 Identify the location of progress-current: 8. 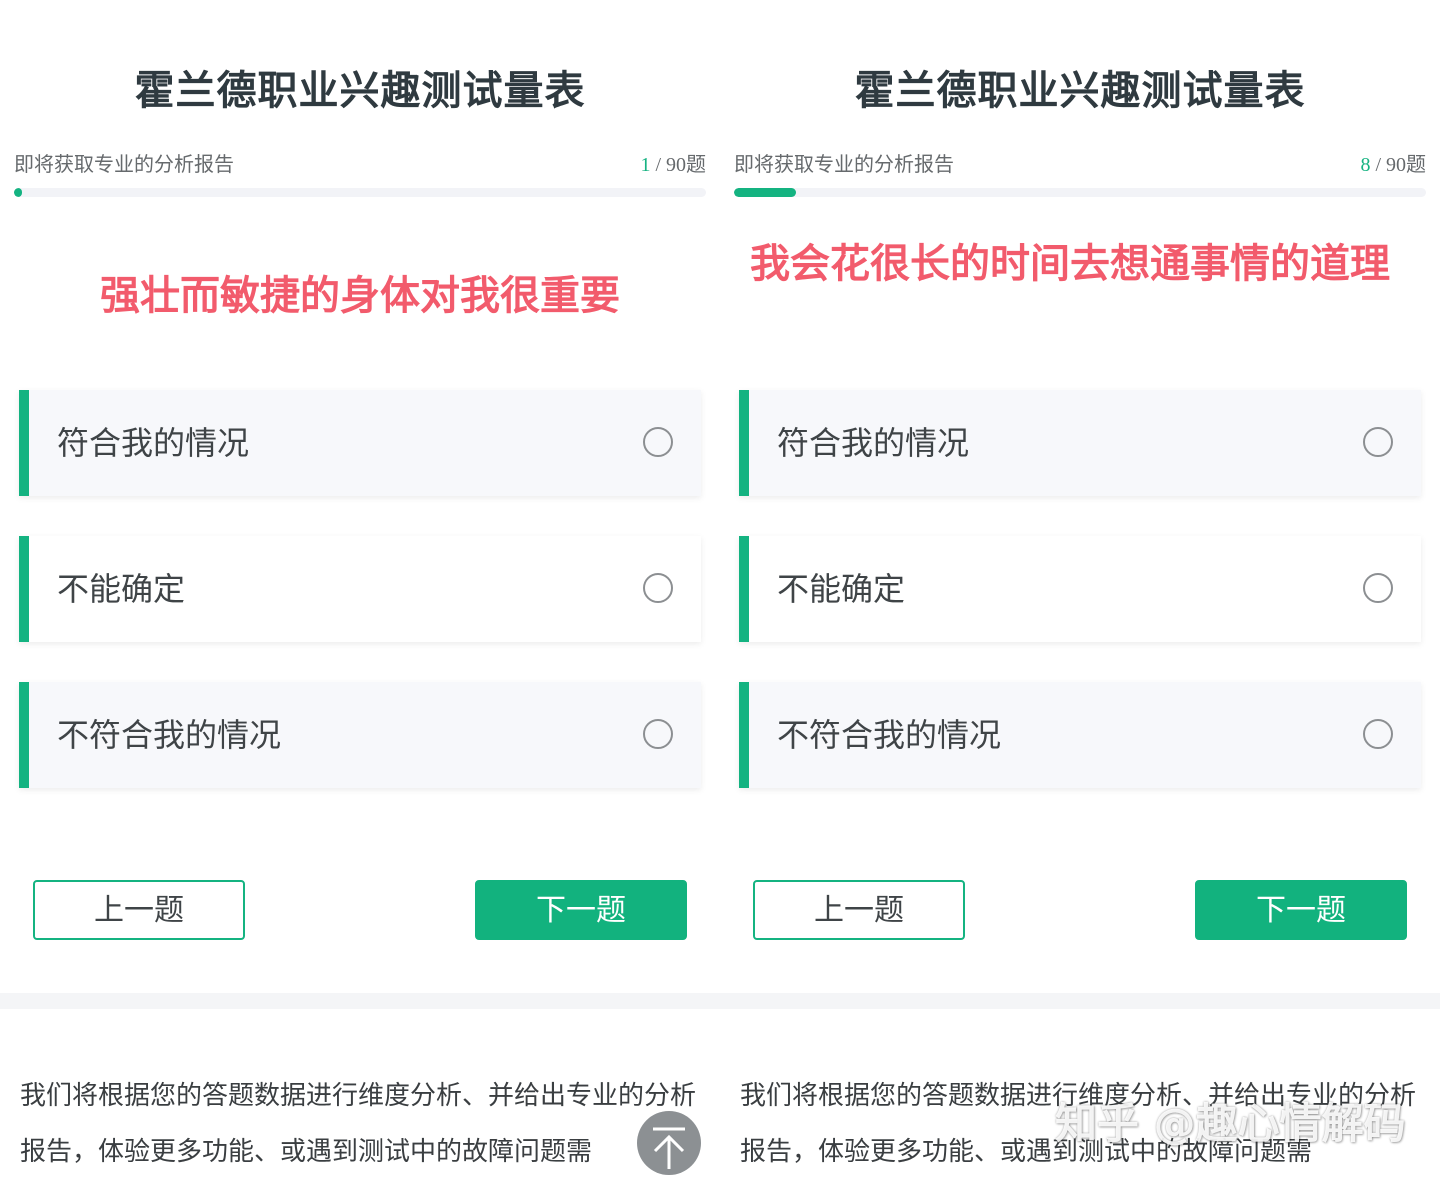
(1365, 165).